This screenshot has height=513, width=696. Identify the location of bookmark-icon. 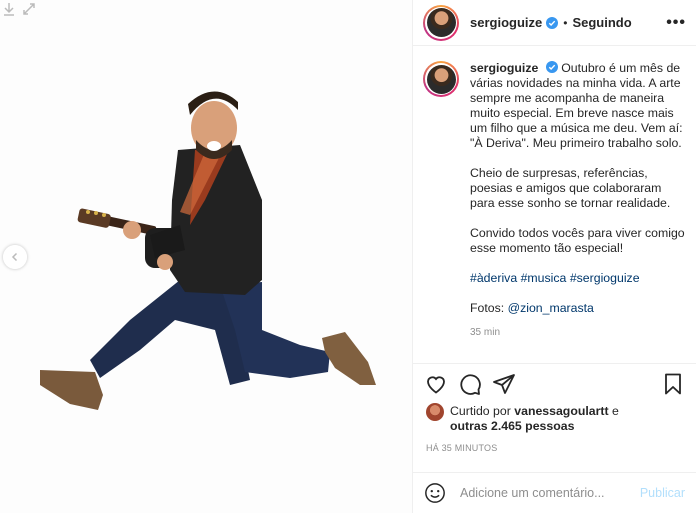
(673, 384).